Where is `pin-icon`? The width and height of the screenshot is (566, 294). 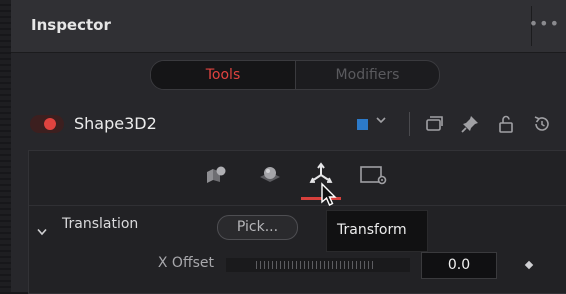 pin-icon is located at coordinates (470, 124).